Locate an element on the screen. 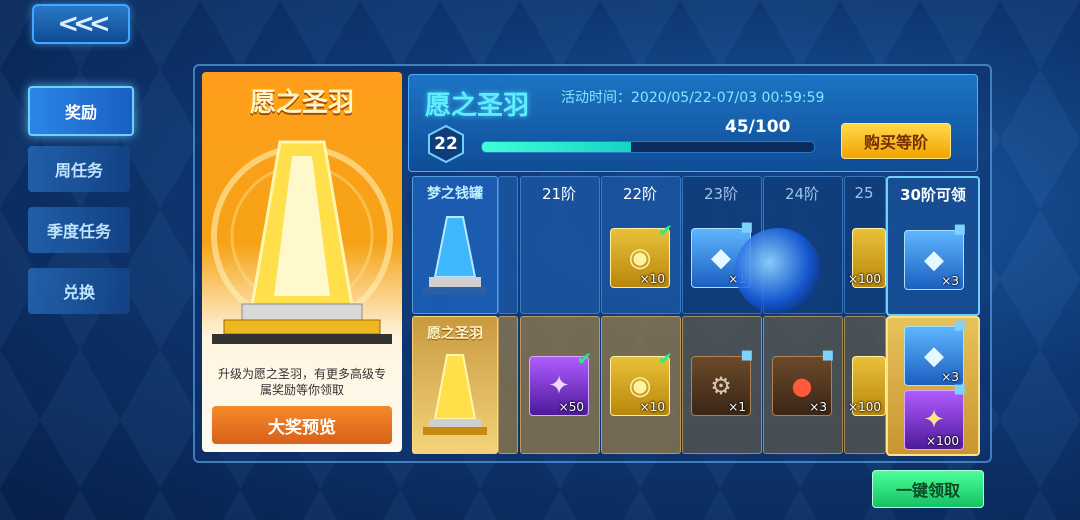  season-title: 愿之圣羽 is located at coordinates (477, 106).